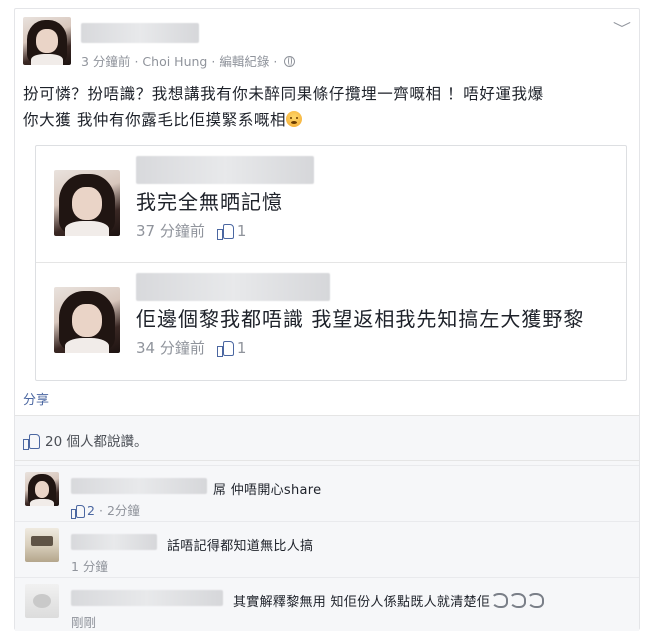 The width and height of the screenshot is (648, 640). What do you see at coordinates (283, 94) in the screenshot?
I see `post-text-line-1: 扮可憐？扮唔識？我想講我有你未醉同果條仔攬埋一齊嘅相 ！唔好運我爆` at bounding box center [283, 94].